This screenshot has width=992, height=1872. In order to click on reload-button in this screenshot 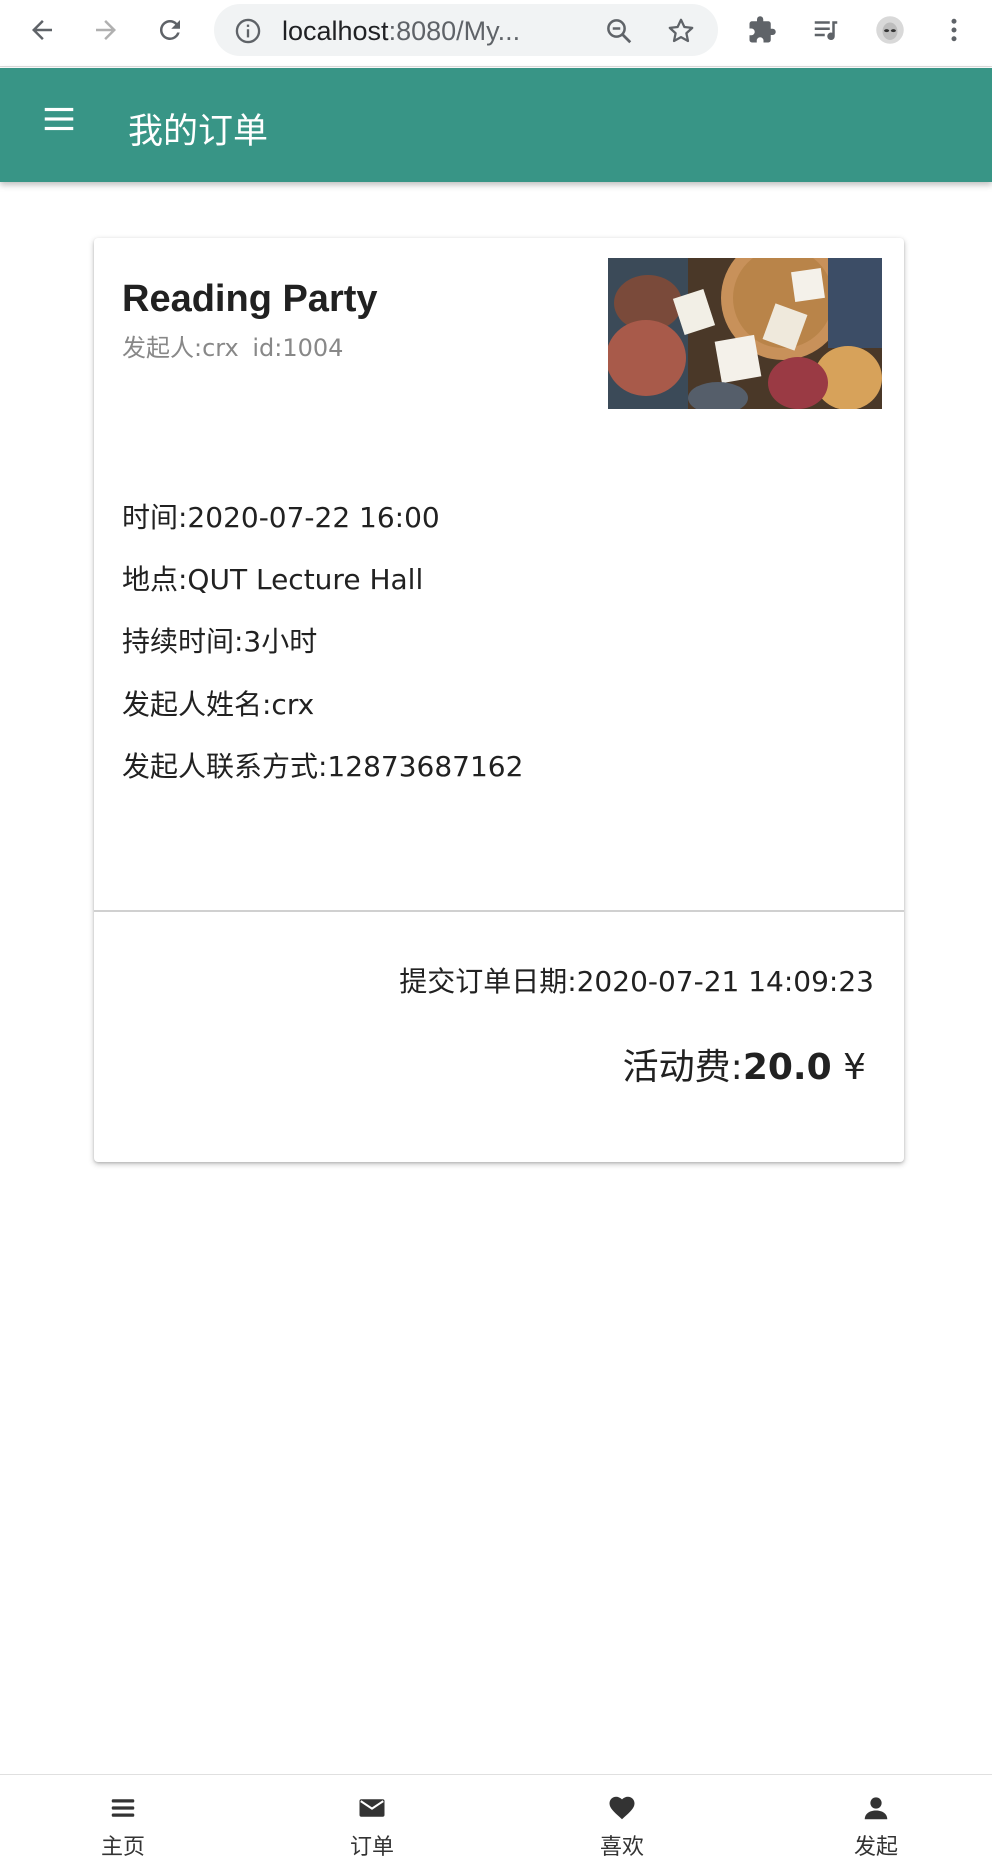, I will do `click(170, 30)`.